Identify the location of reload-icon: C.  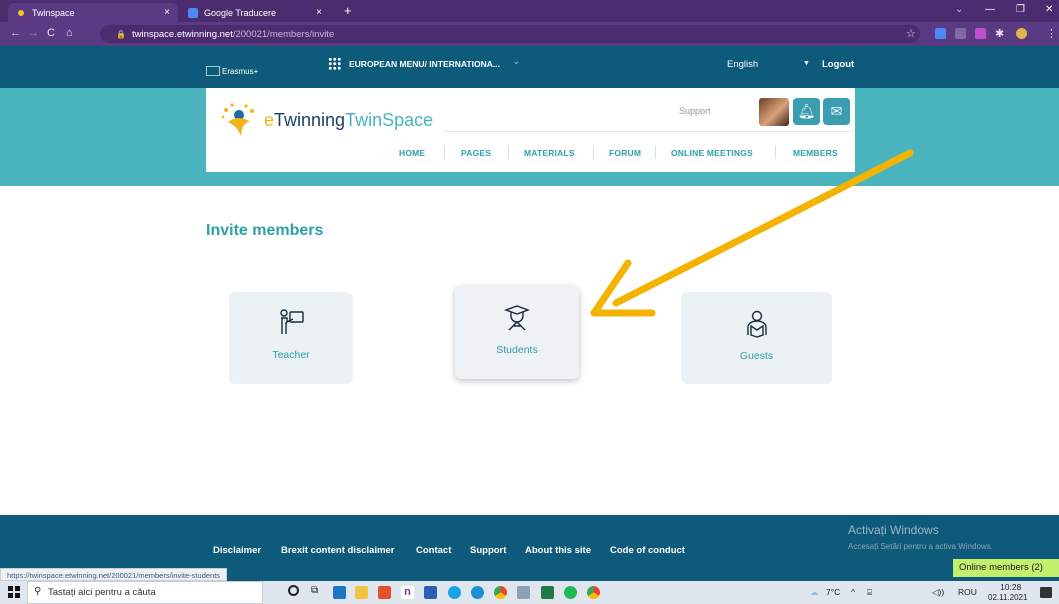
(51, 33).